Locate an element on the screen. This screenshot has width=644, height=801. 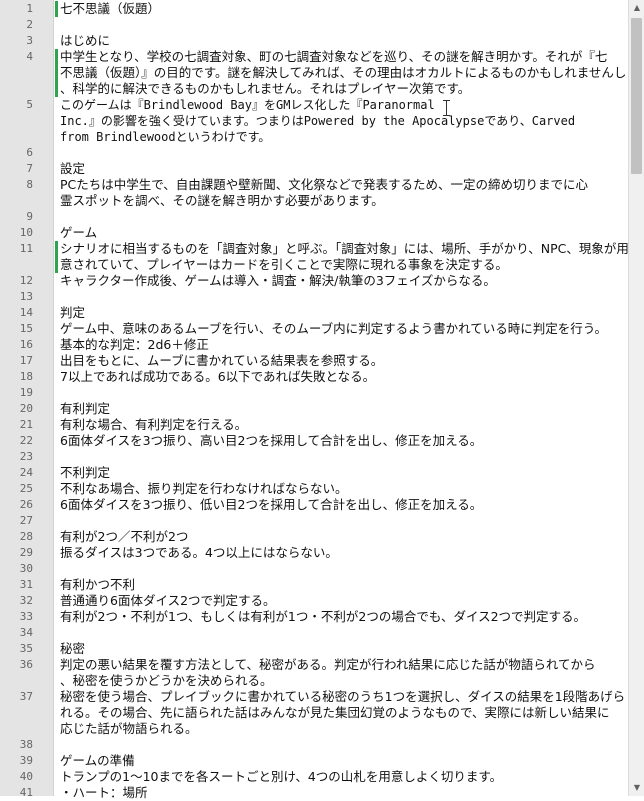
editor-line: 32 普通通り6面体ダイス2つで判定する。 is located at coordinates (315, 601).